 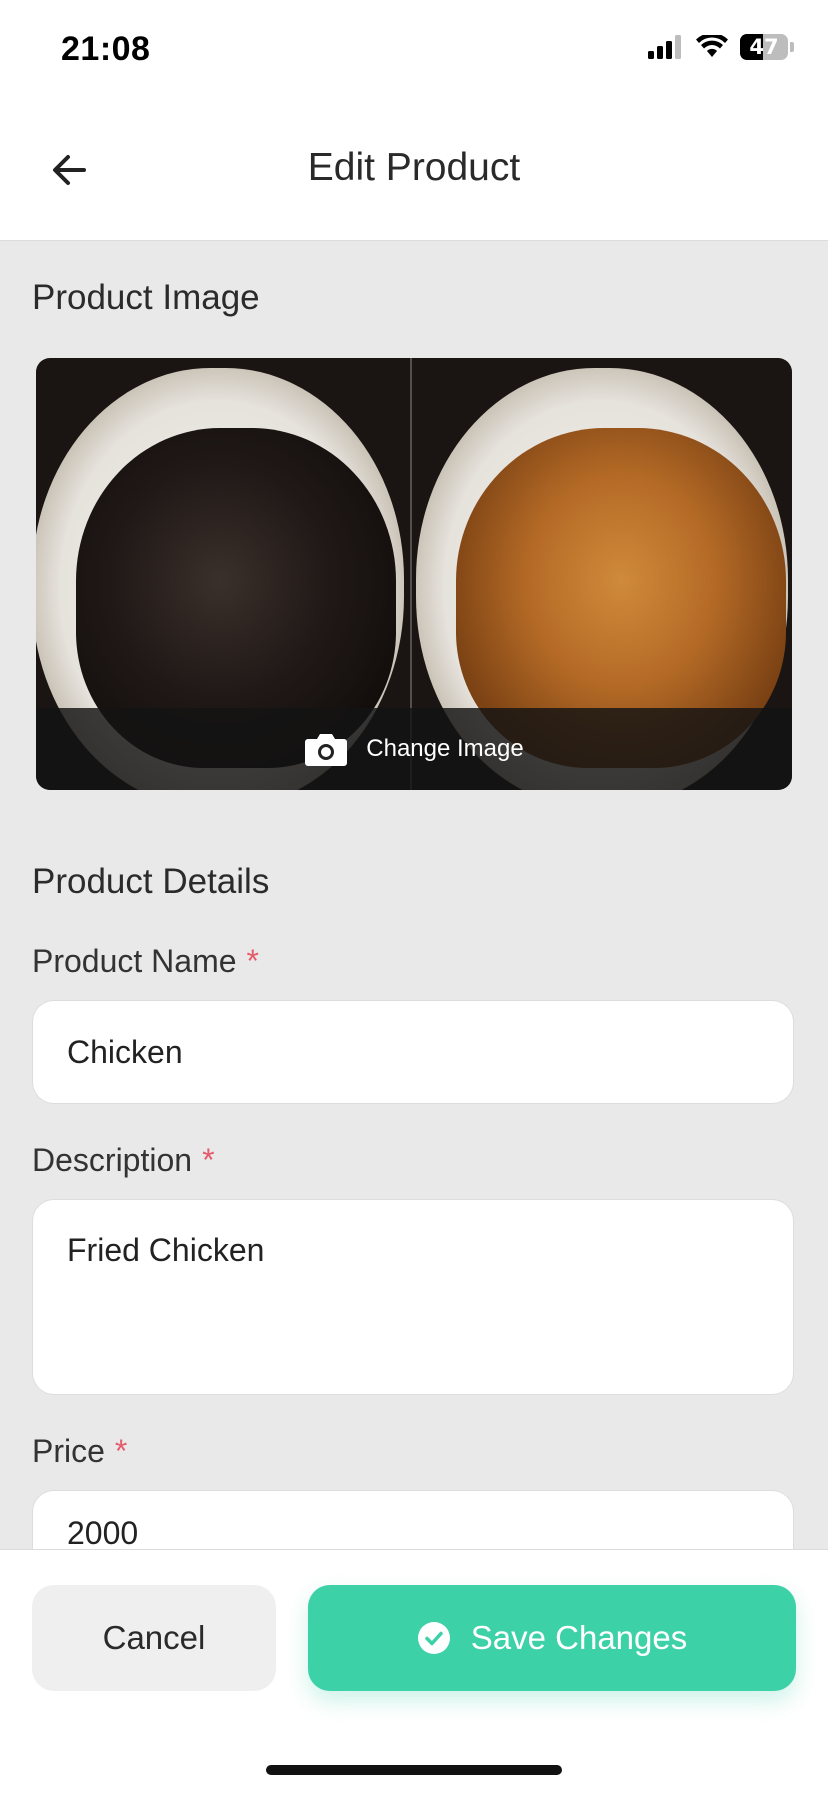 I want to click on status-icons: 47, so click(x=721, y=47).